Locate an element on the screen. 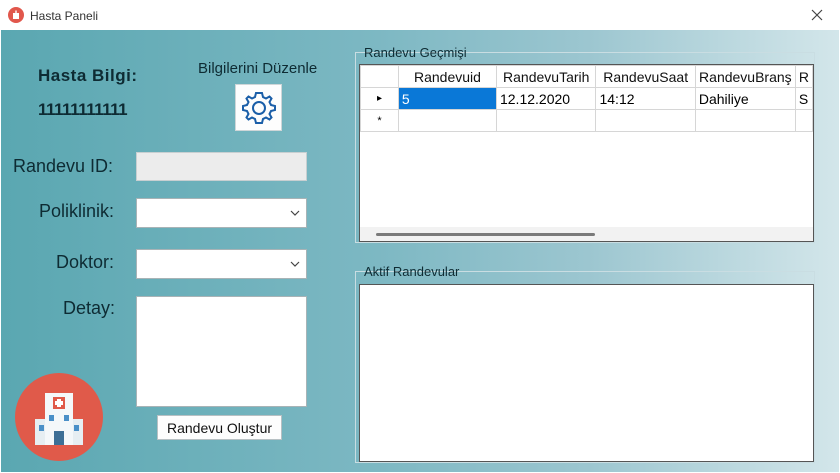 This screenshot has width=840, height=473. window-title: Hasta Paneli is located at coordinates (64, 16).